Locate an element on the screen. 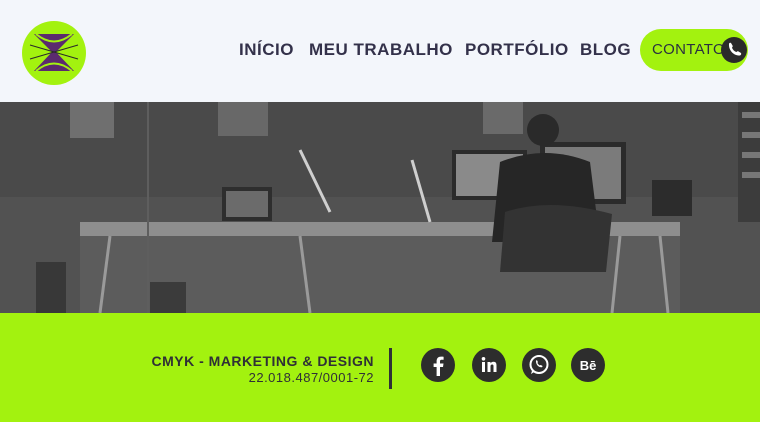 This screenshot has width=760, height=422. hourglass-logo-icon is located at coordinates (54, 52).